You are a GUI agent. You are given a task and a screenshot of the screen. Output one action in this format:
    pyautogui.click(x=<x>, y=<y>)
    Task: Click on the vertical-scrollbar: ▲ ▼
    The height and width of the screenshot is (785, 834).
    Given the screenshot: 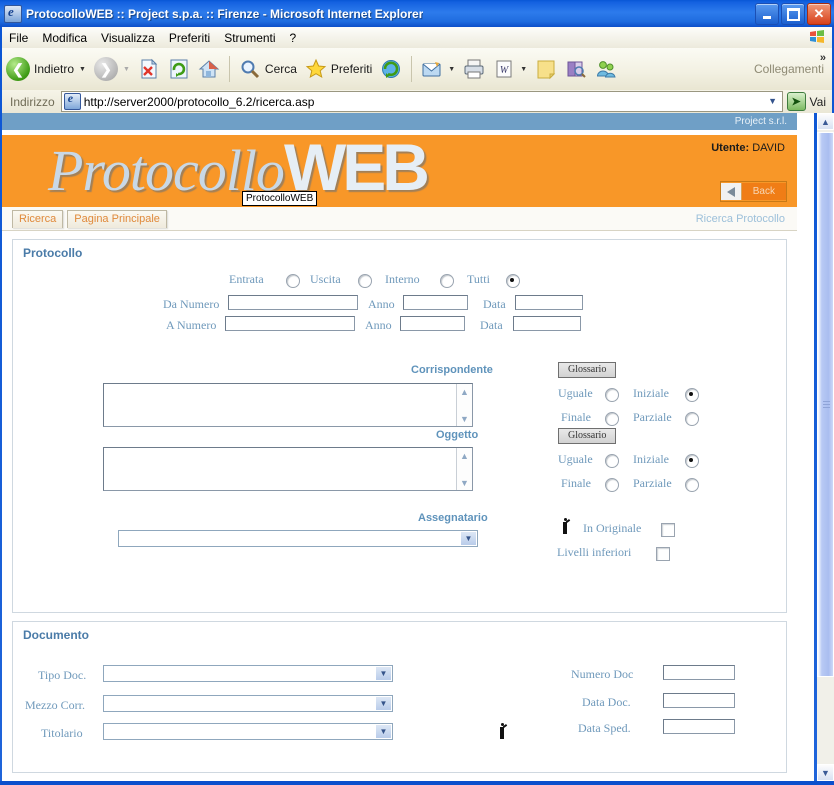 What is the action you would take?
    pyautogui.click(x=825, y=447)
    